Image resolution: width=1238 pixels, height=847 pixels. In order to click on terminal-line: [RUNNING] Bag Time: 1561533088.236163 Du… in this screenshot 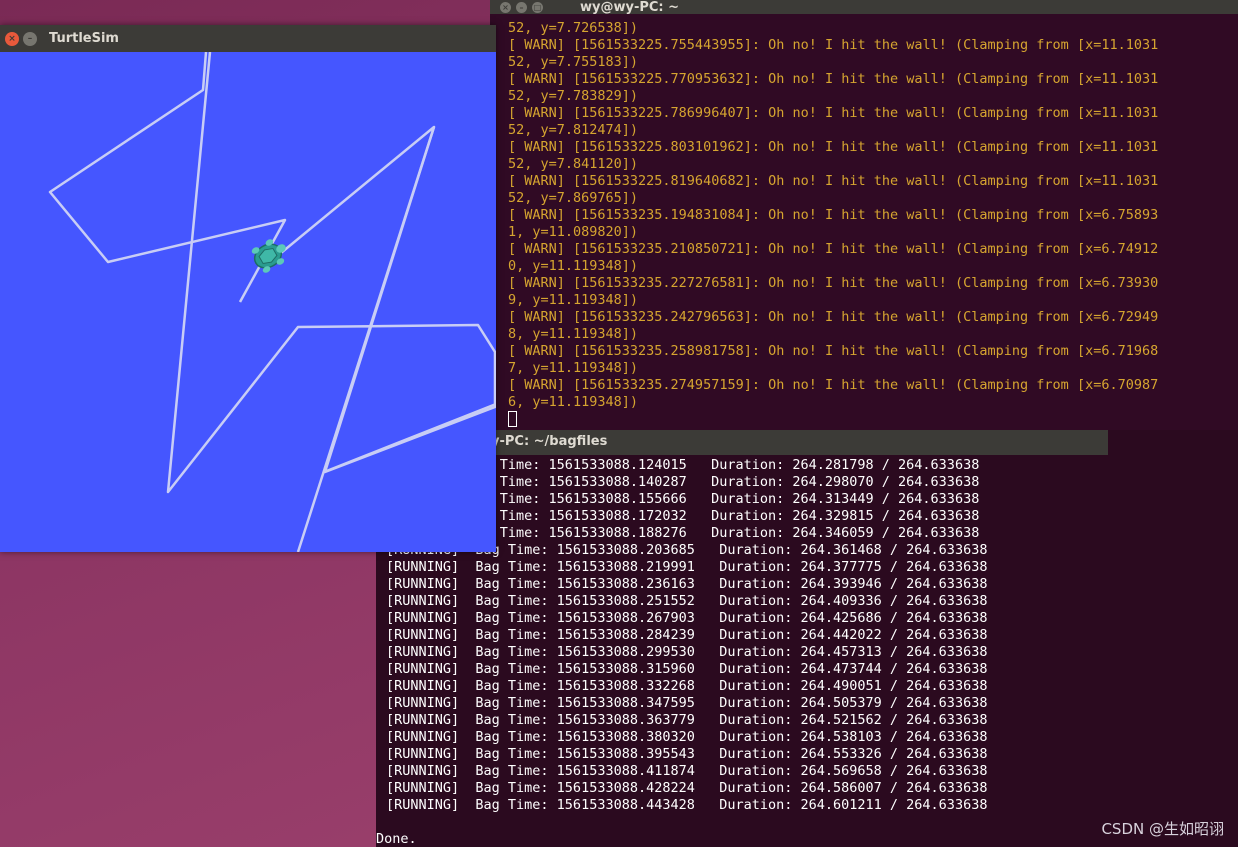, I will do `click(687, 584)`.